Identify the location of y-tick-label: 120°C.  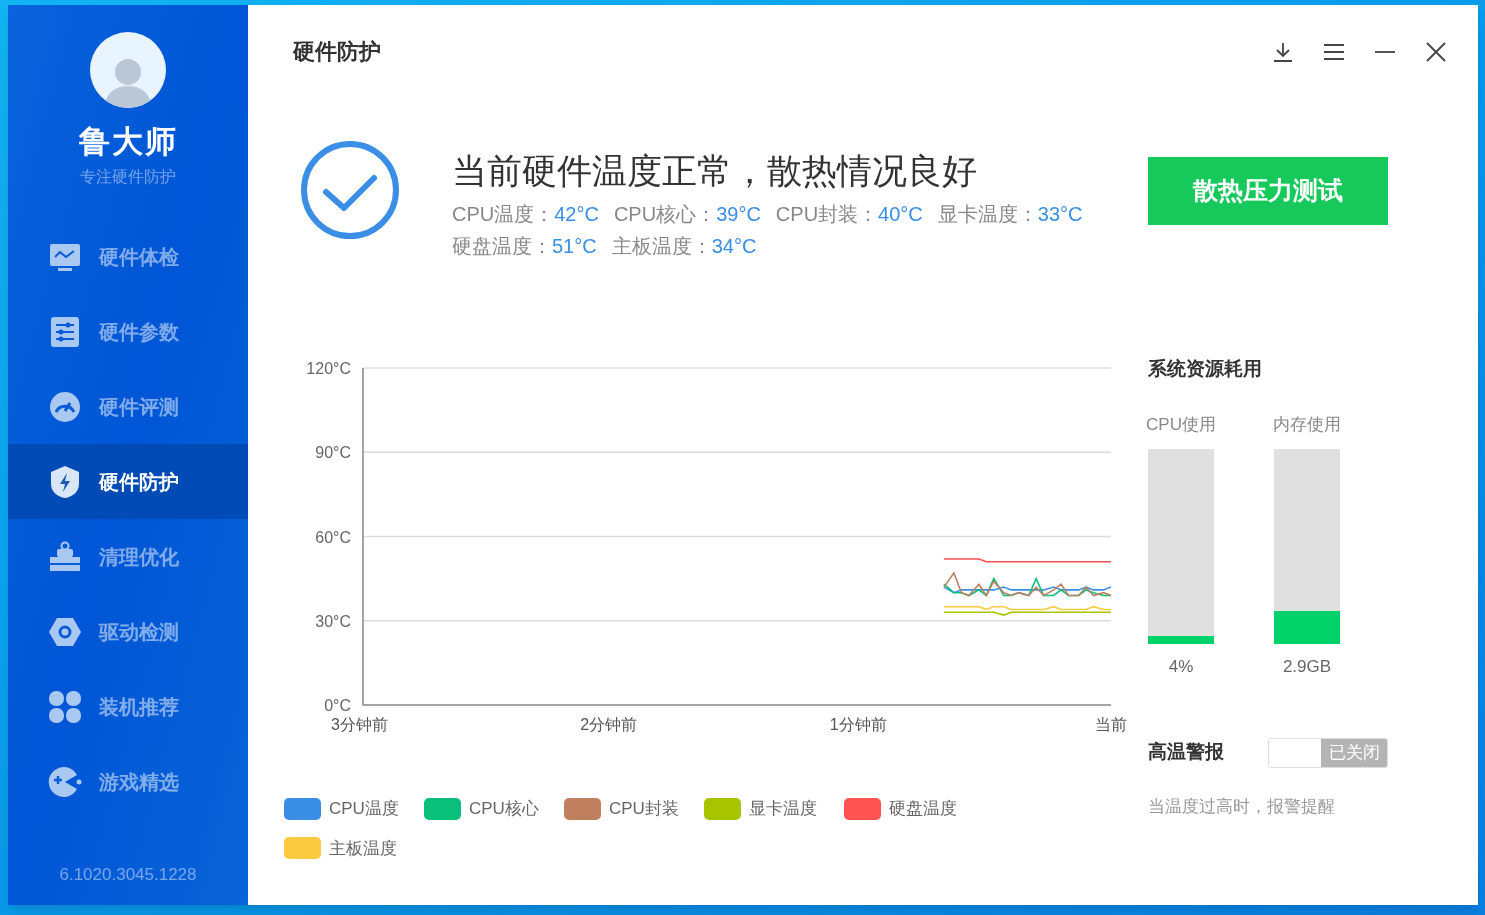
(328, 368).